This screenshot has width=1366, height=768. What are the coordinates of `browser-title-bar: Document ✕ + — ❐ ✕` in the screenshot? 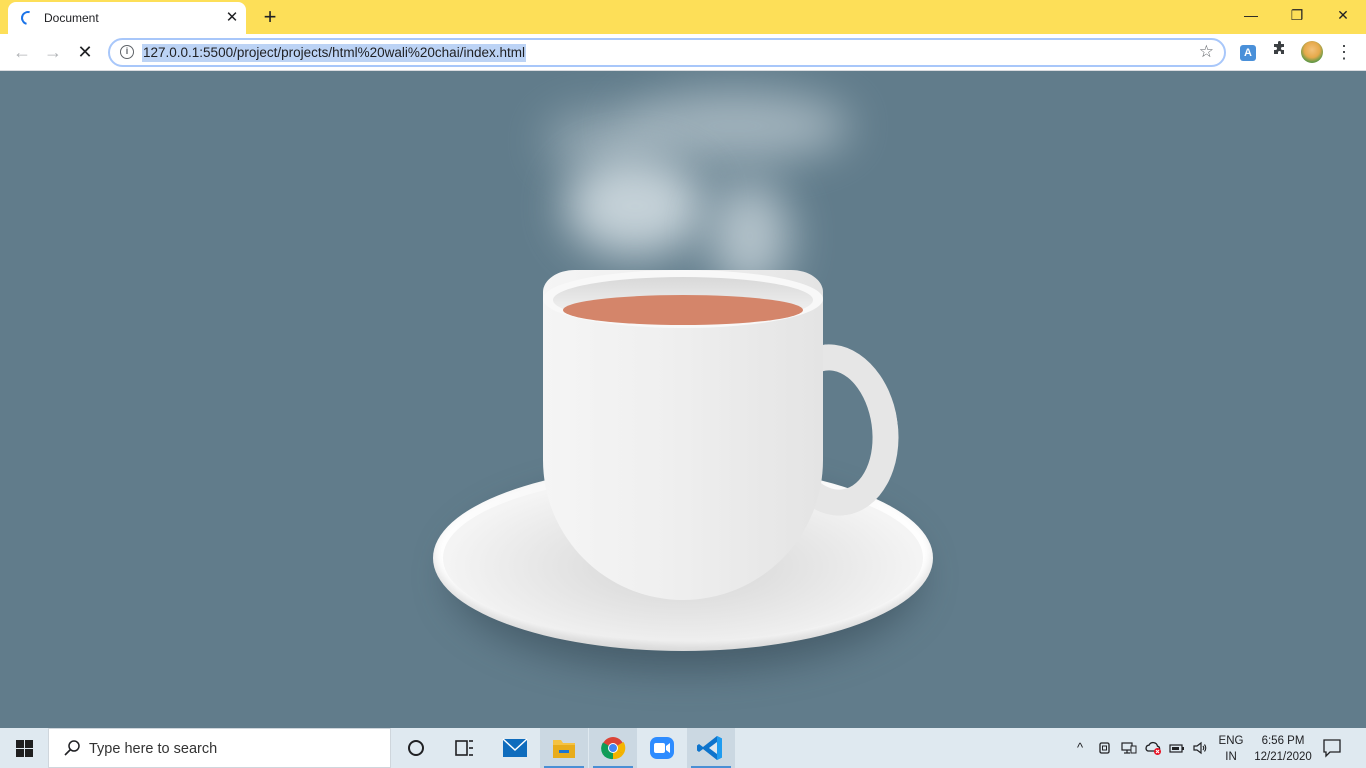 It's located at (683, 17).